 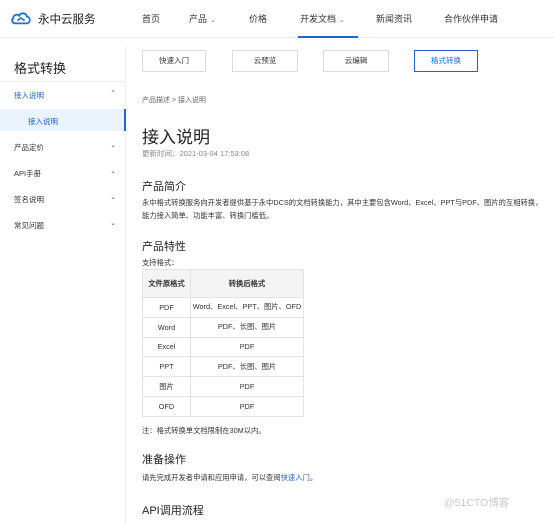 I want to click on section-heading-api-flow: API调用流程, so click(x=173, y=511).